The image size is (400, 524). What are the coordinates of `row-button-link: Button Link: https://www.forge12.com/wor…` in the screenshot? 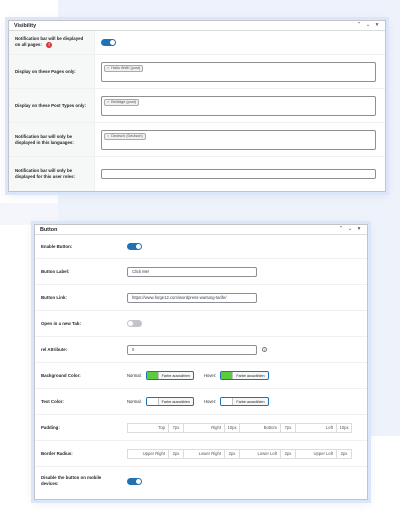 It's located at (201, 298).